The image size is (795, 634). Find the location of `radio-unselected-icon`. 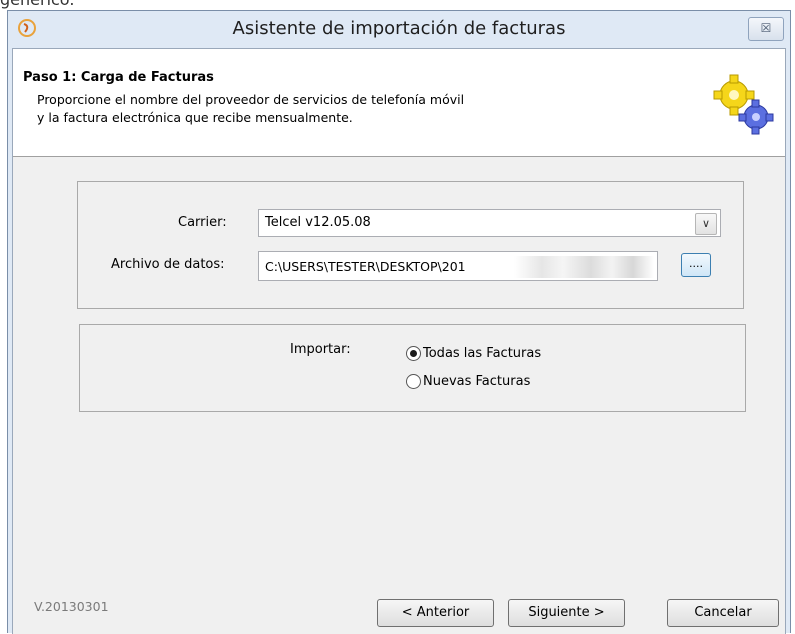

radio-unselected-icon is located at coordinates (413, 381).